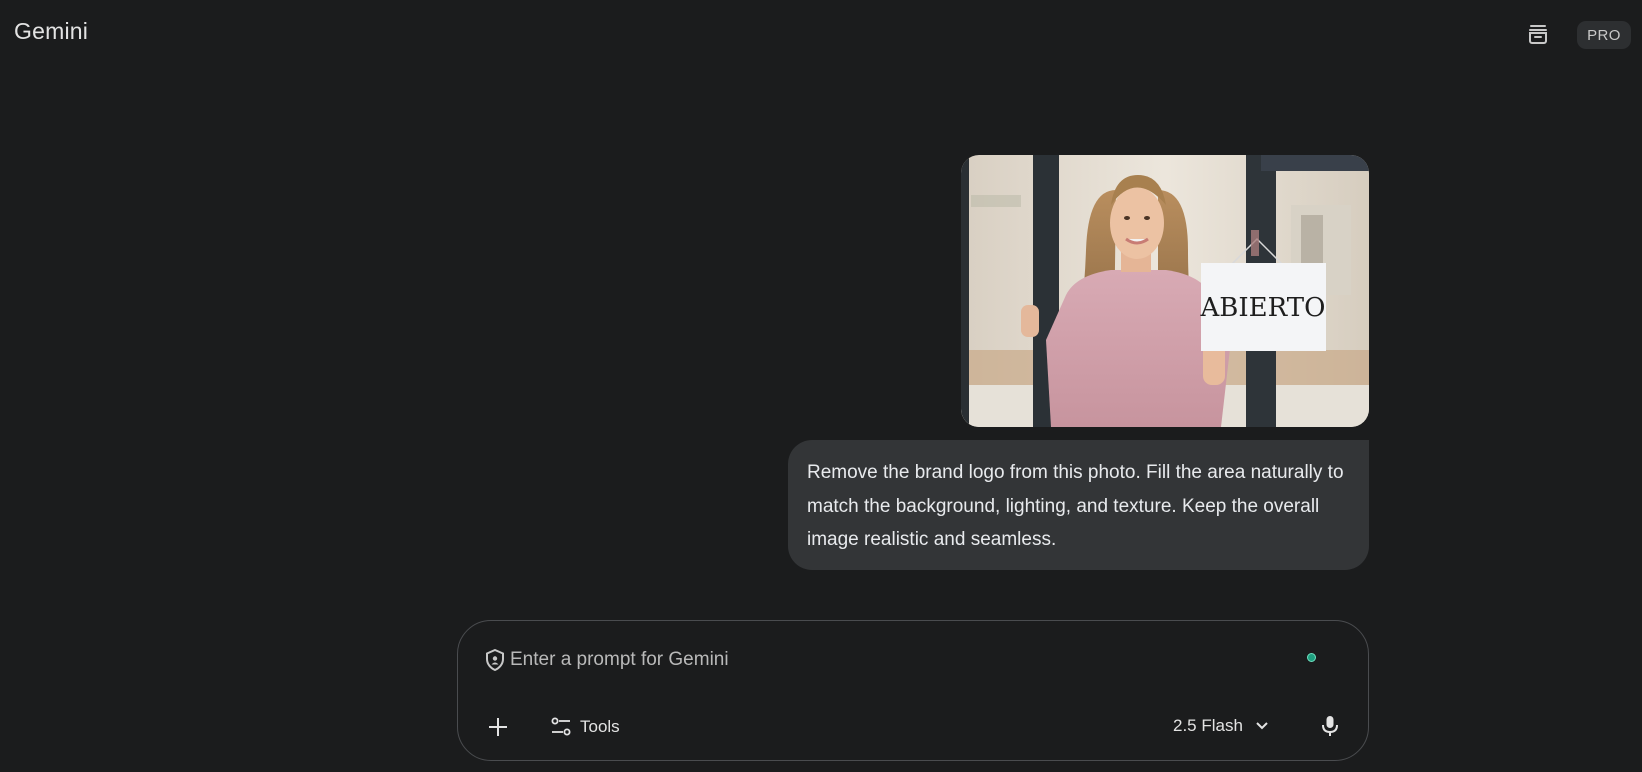 The width and height of the screenshot is (1642, 772). What do you see at coordinates (1311, 657) in the screenshot?
I see `status-dot` at bounding box center [1311, 657].